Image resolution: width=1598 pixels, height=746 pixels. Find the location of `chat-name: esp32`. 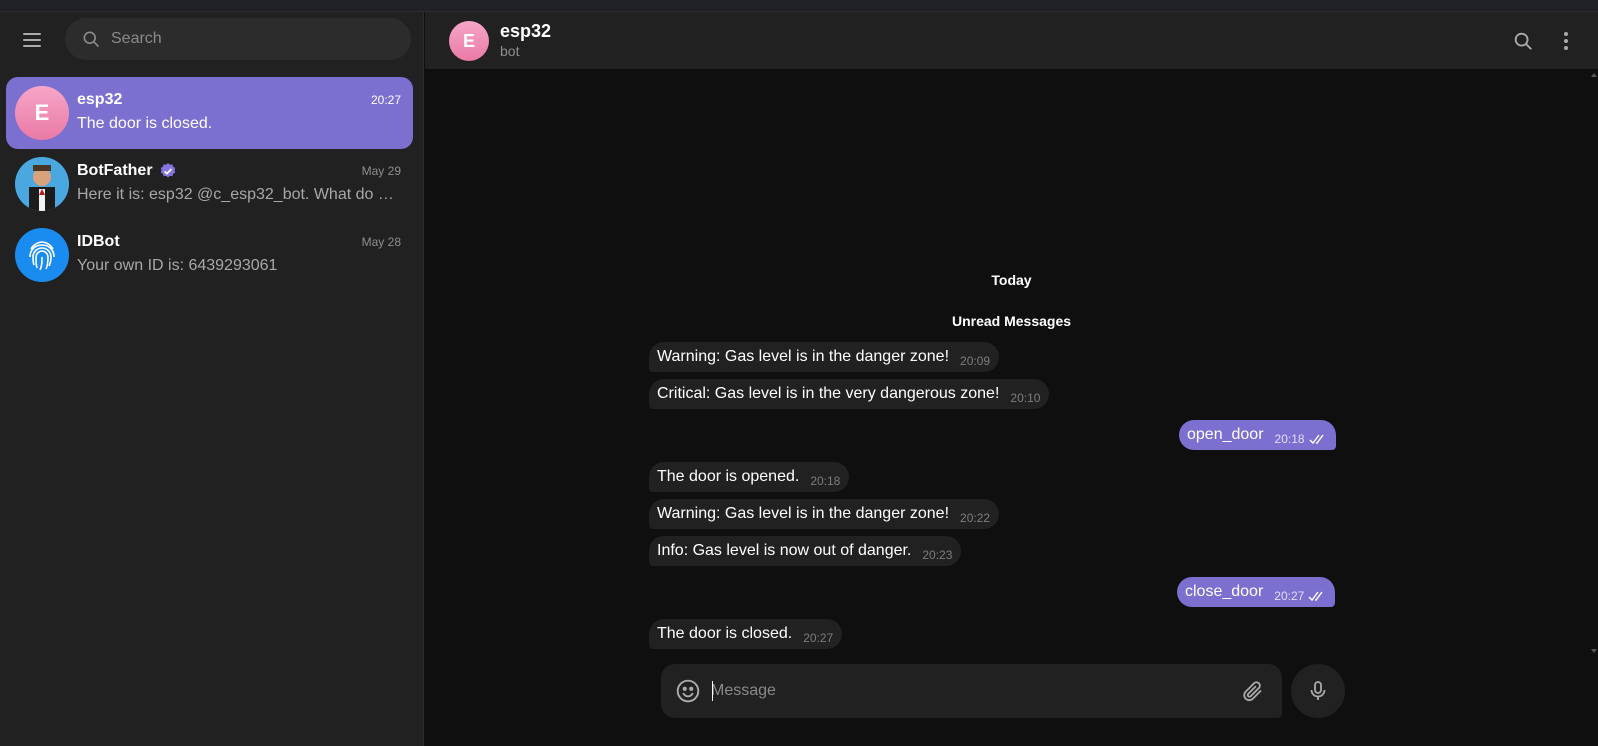

chat-name: esp32 is located at coordinates (99, 100).